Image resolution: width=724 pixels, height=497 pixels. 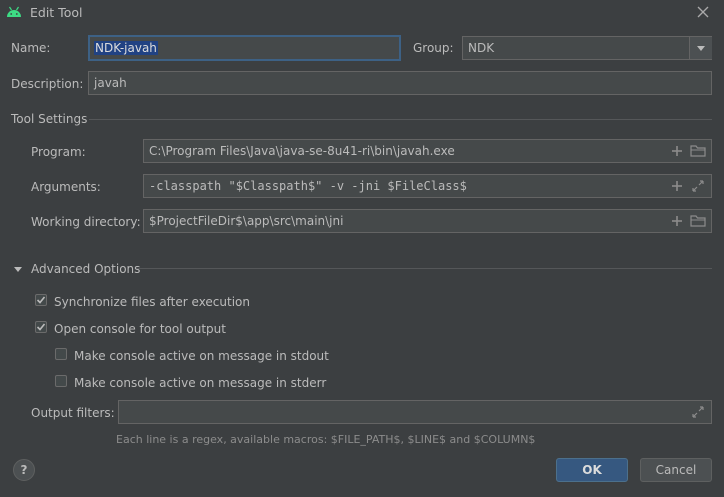 I want to click on description-label: Description:, so click(x=47, y=84).